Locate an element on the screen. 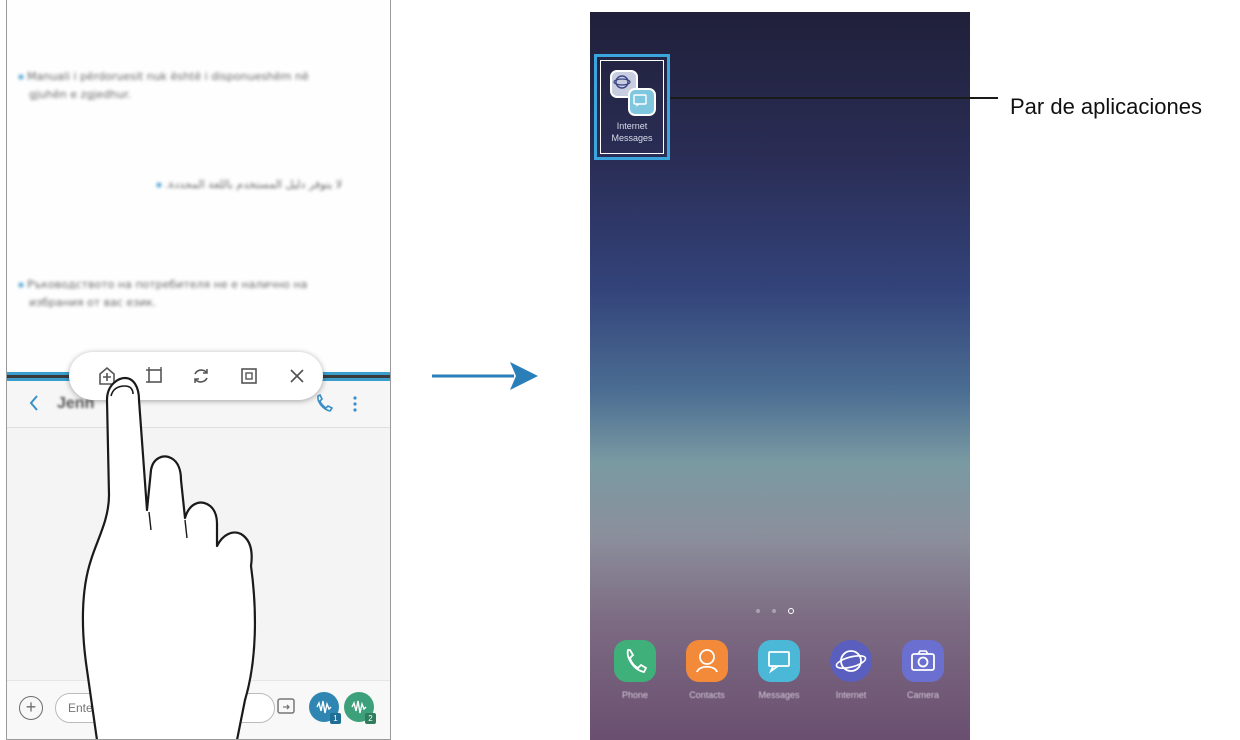  attach-button: + is located at coordinates (31, 708).